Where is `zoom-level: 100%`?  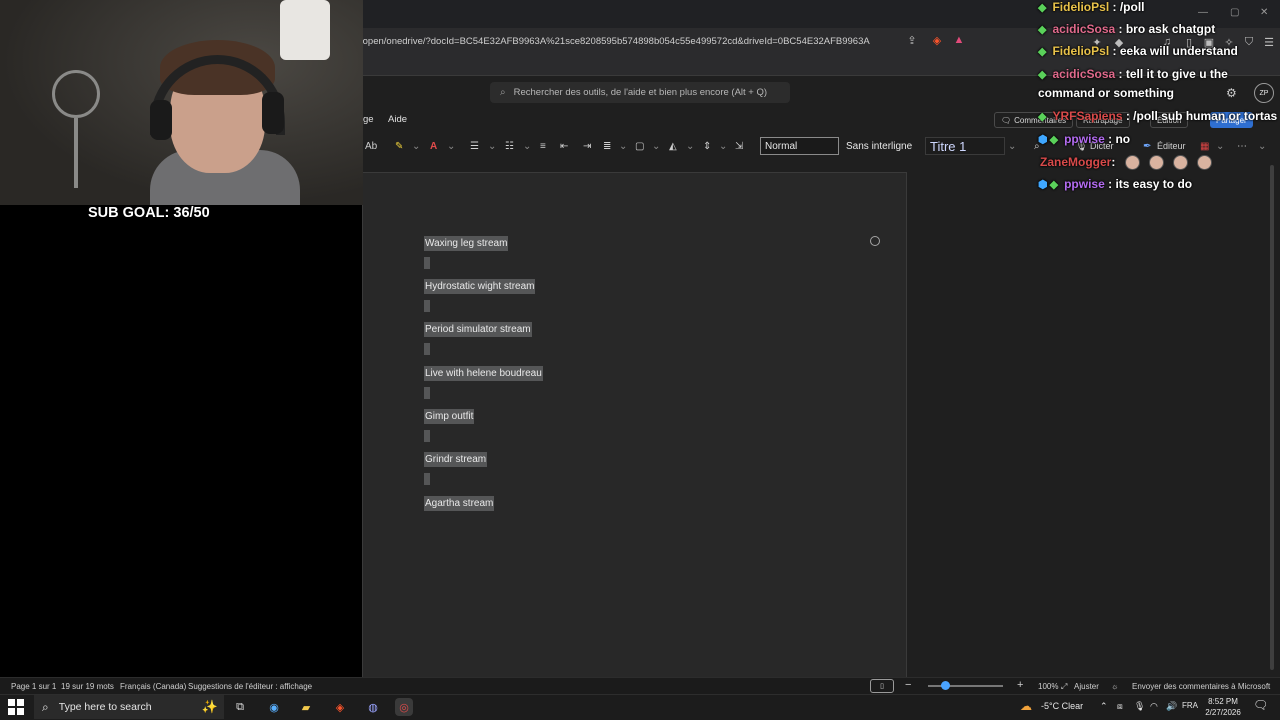 zoom-level: 100% is located at coordinates (1048, 686).